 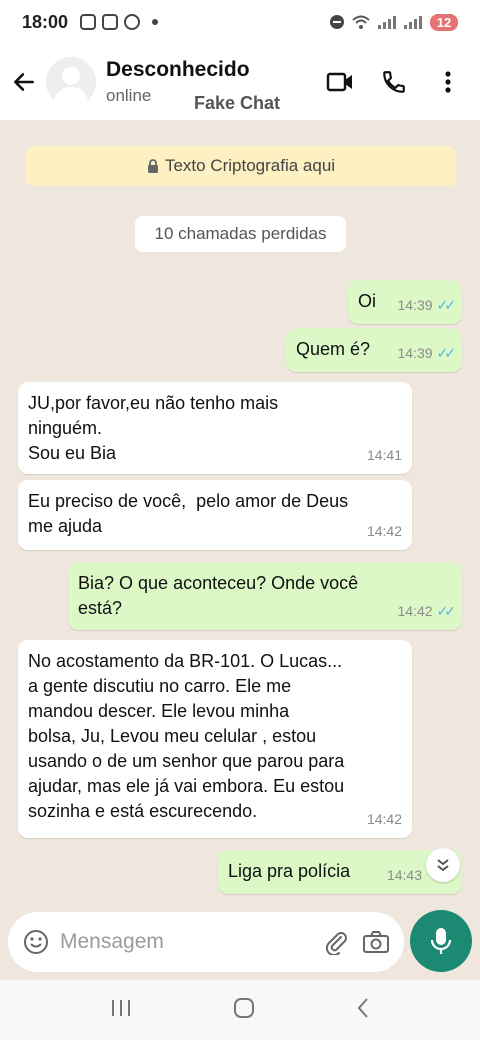 I want to click on more-options-button, so click(x=448, y=82).